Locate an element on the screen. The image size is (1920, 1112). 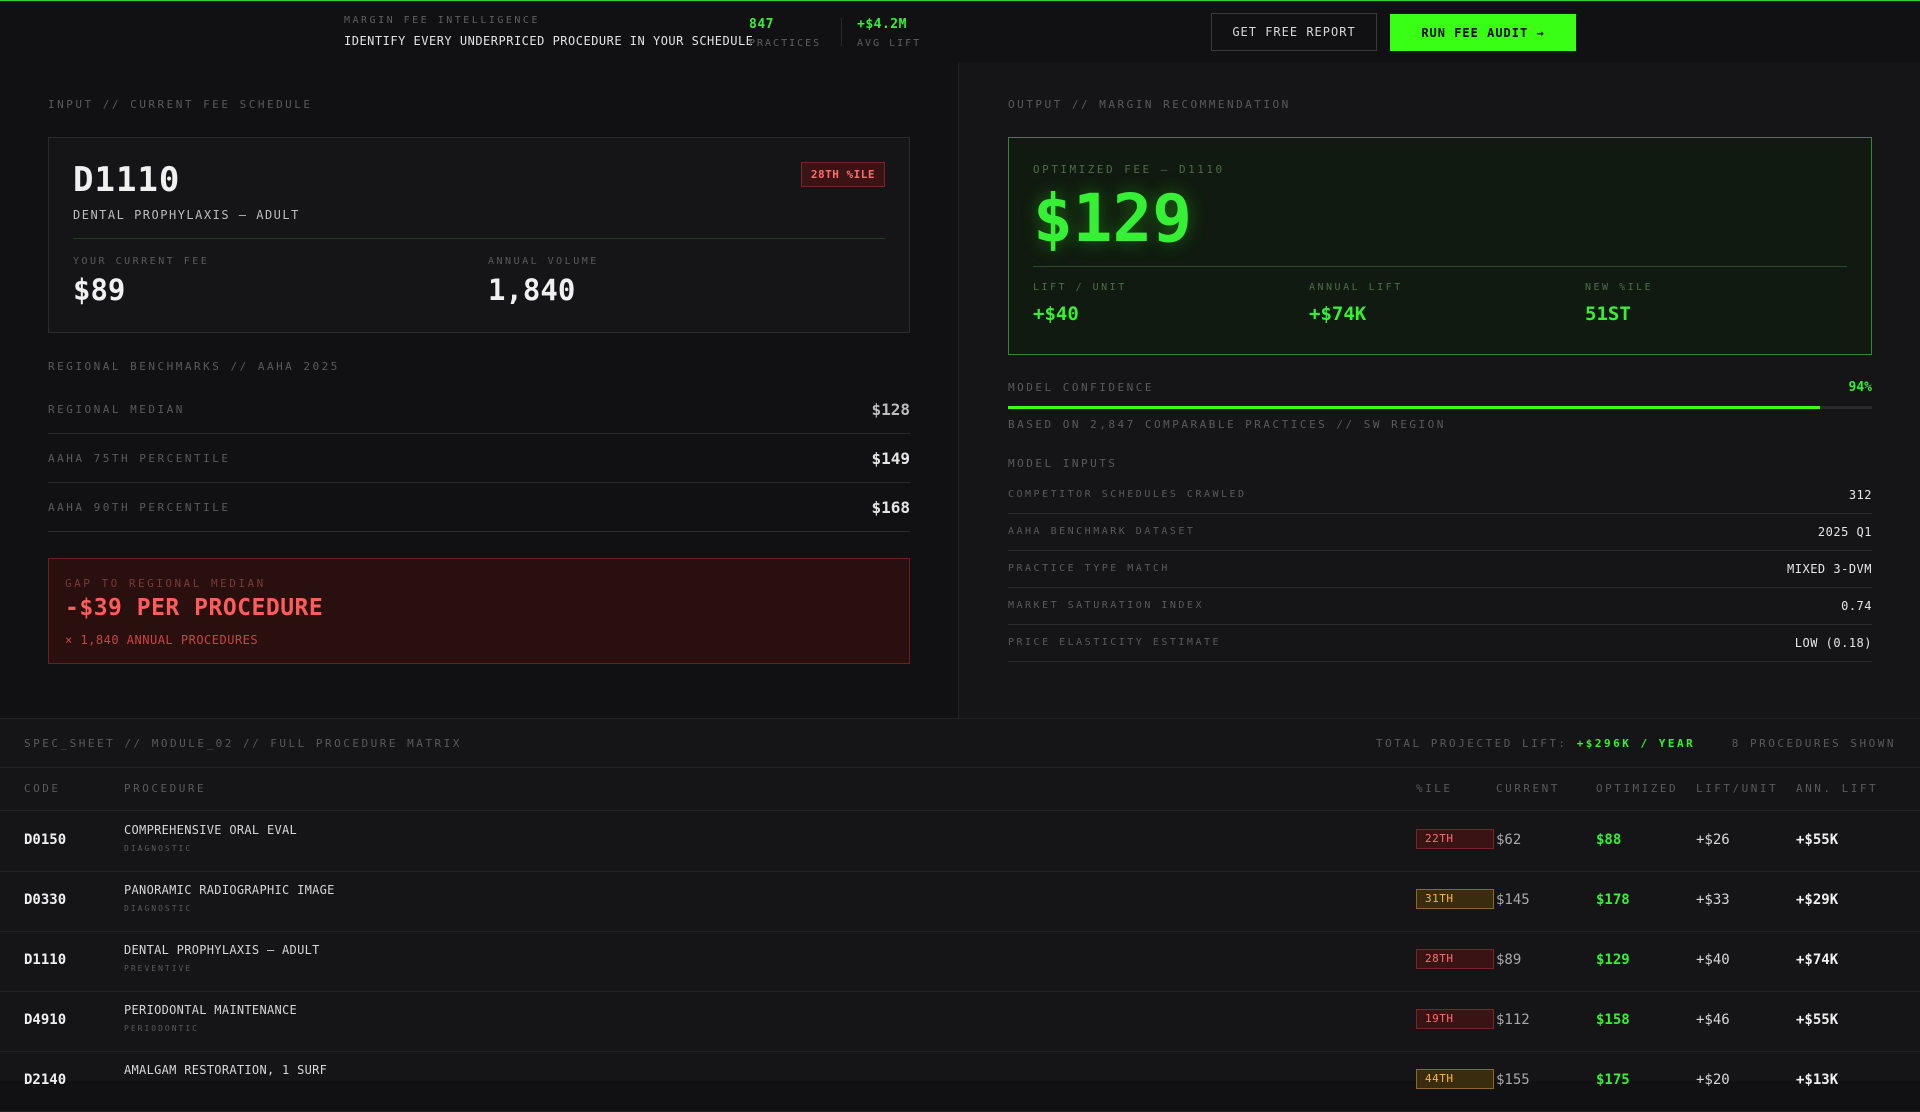
gap-sub: × 1,840 ANNUAL PROCEDURES is located at coordinates (162, 640).